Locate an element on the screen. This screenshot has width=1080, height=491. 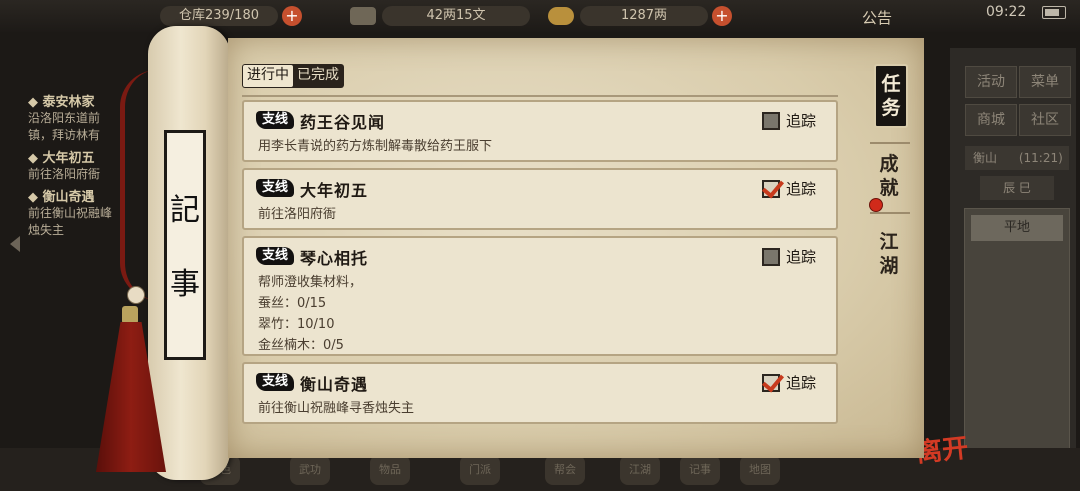
right-side-panel: 活动 菜单 商城 社区 衡山 (11:21) 辰 巳 平地 is located at coordinates (1013, 258).